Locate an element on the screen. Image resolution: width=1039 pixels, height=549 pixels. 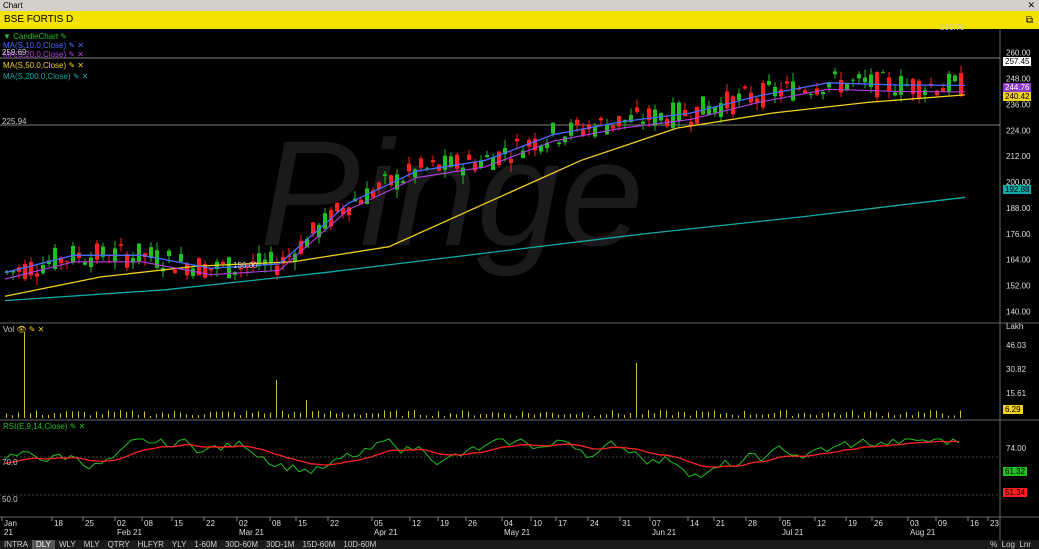
tab-30d-60m: 30D-60M is located at coordinates (241, 544).